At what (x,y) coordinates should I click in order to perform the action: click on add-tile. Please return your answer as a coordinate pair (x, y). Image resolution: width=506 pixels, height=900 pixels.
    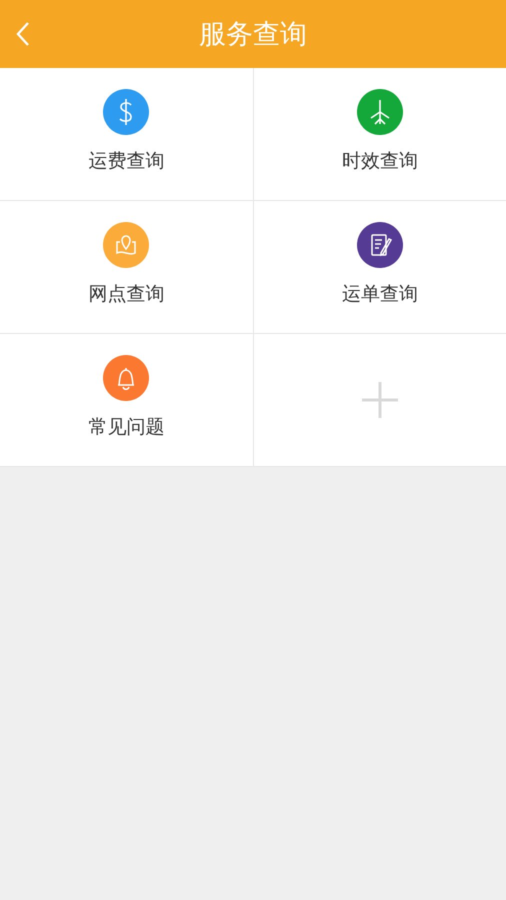
    Looking at the image, I should click on (380, 400).